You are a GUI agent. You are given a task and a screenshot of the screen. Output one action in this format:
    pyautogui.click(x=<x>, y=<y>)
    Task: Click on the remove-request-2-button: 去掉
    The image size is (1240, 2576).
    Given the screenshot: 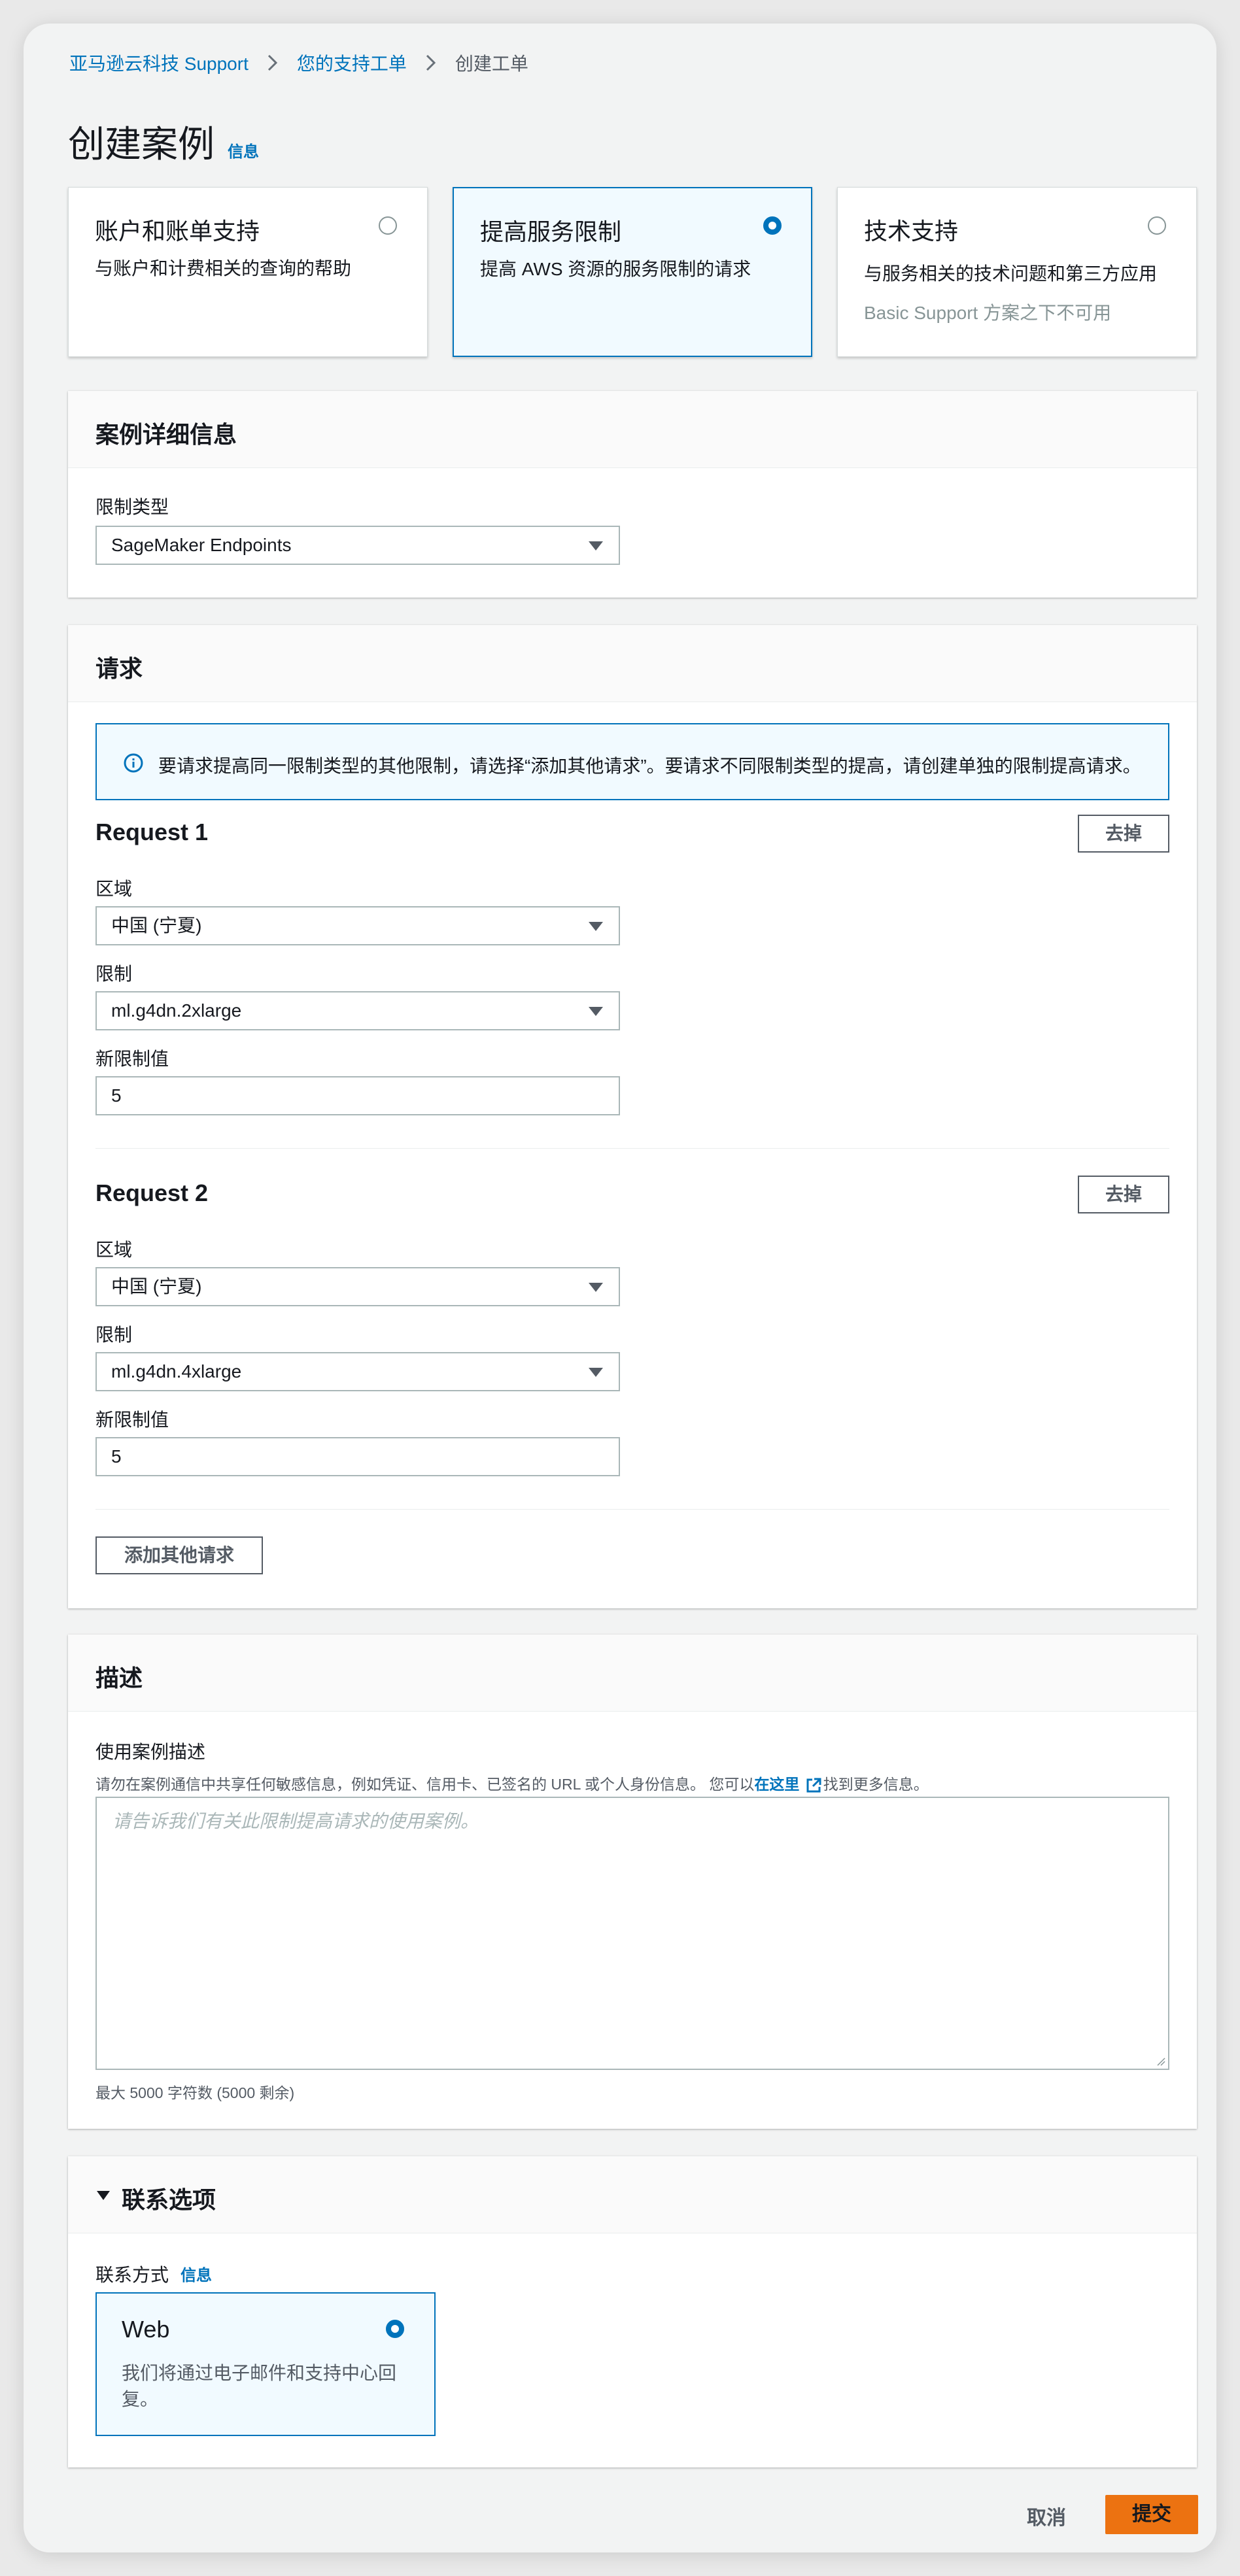 What is the action you would take?
    pyautogui.click(x=1123, y=1194)
    